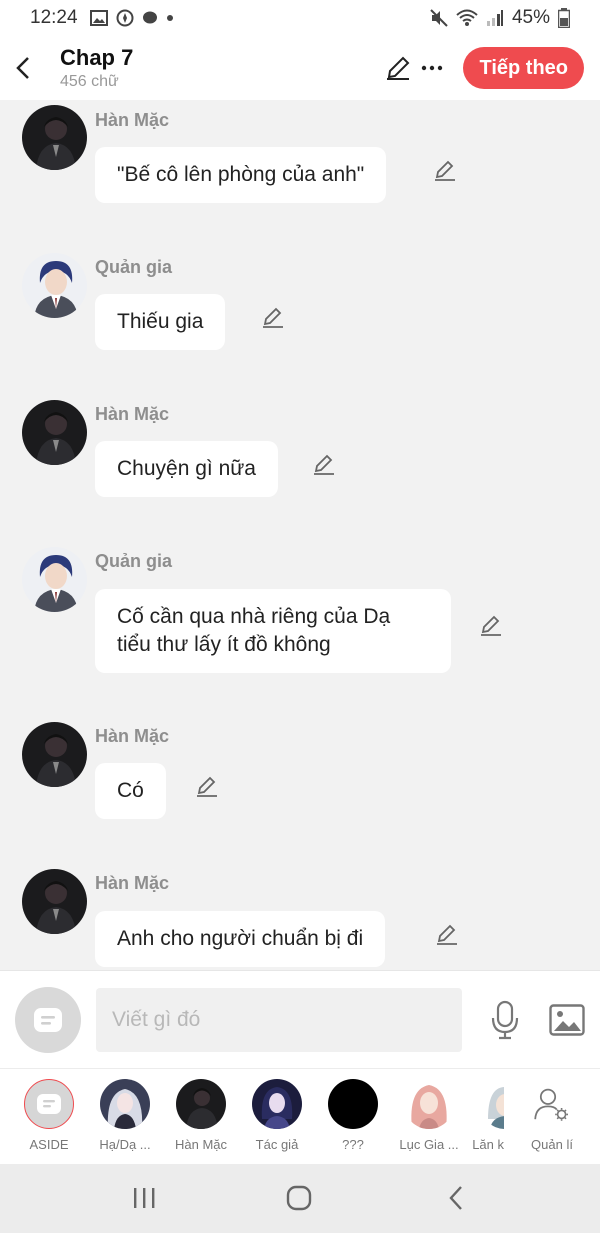 The image size is (600, 1233). I want to click on header-actions: Tiếp theo, so click(490, 68).